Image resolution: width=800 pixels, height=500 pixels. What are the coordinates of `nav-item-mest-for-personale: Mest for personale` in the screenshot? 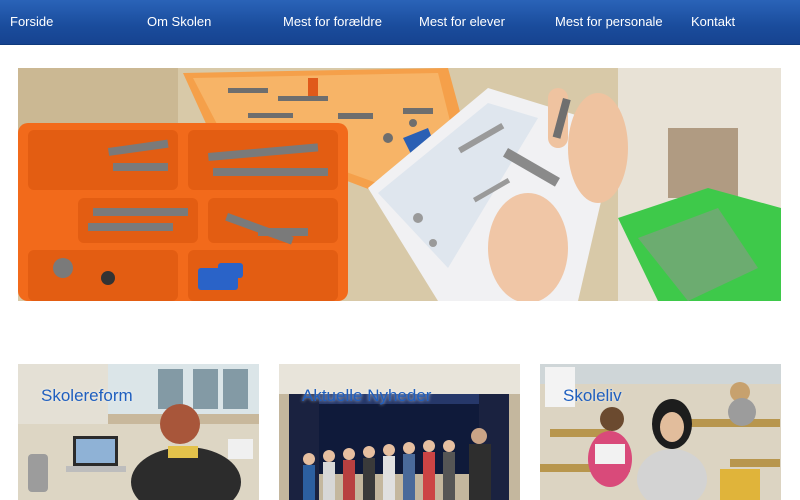 It's located at (609, 21).